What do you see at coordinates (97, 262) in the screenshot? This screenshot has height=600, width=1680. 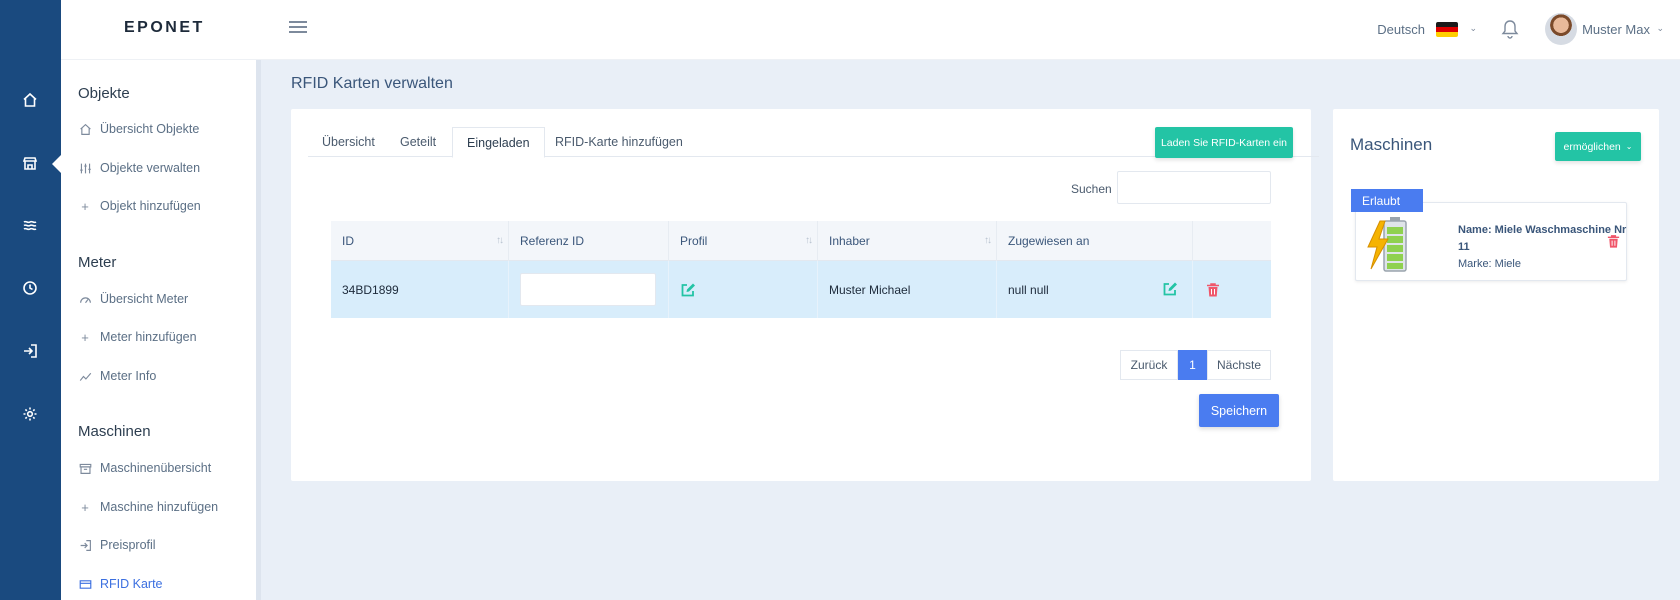 I see `section-title-meter: Meter` at bounding box center [97, 262].